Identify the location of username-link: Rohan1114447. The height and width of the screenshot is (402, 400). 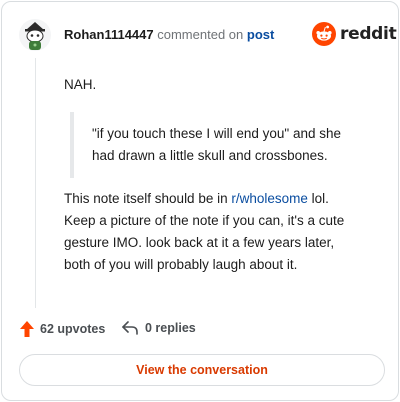
(109, 34).